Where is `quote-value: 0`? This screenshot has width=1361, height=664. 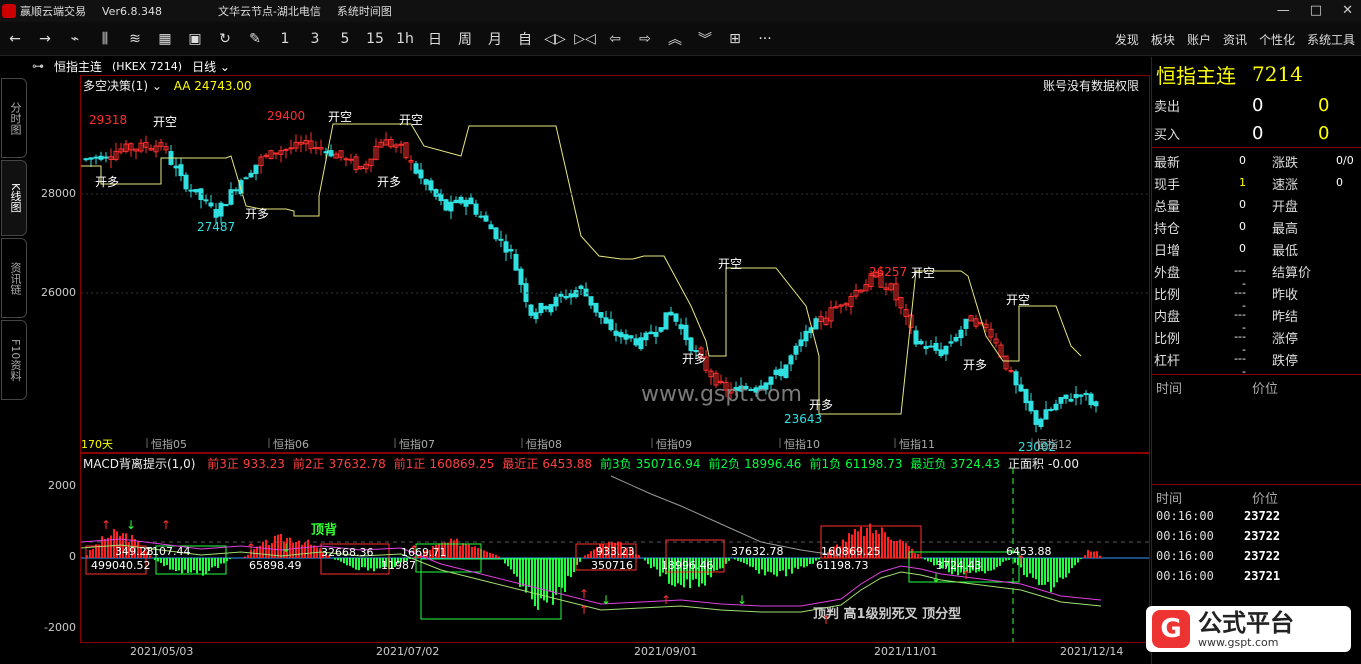 quote-value: 0 is located at coordinates (1242, 226).